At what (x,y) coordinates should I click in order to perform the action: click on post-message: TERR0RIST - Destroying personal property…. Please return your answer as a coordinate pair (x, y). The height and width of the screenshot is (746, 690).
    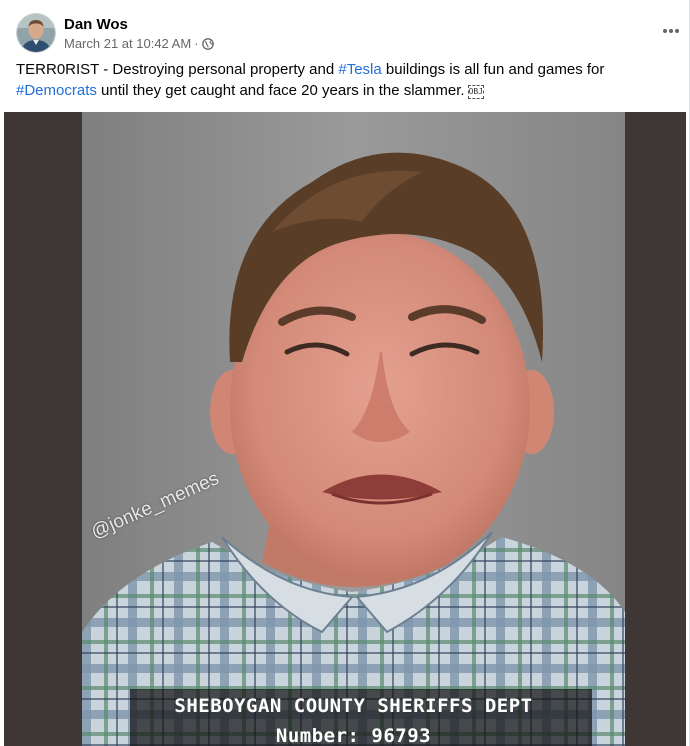
    Looking at the image, I should click on (349, 80).